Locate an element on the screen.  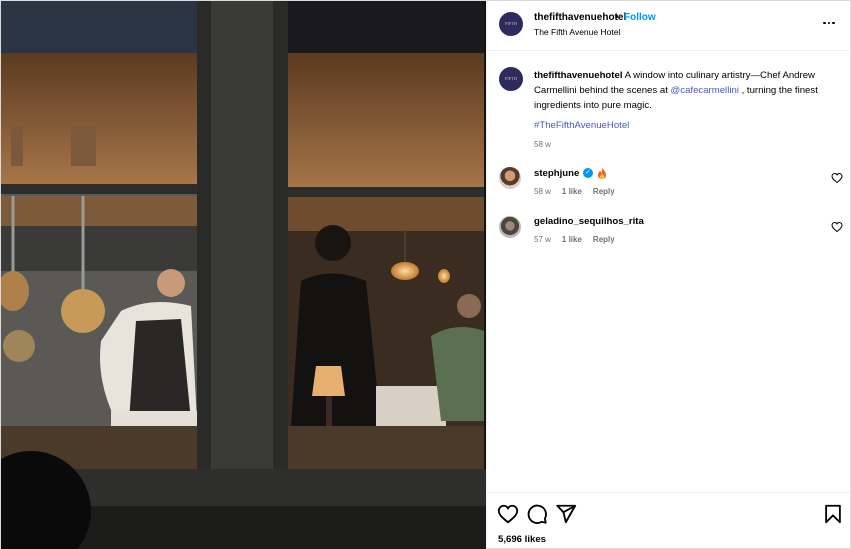
profile-avatar: FIFTH is located at coordinates (511, 24).